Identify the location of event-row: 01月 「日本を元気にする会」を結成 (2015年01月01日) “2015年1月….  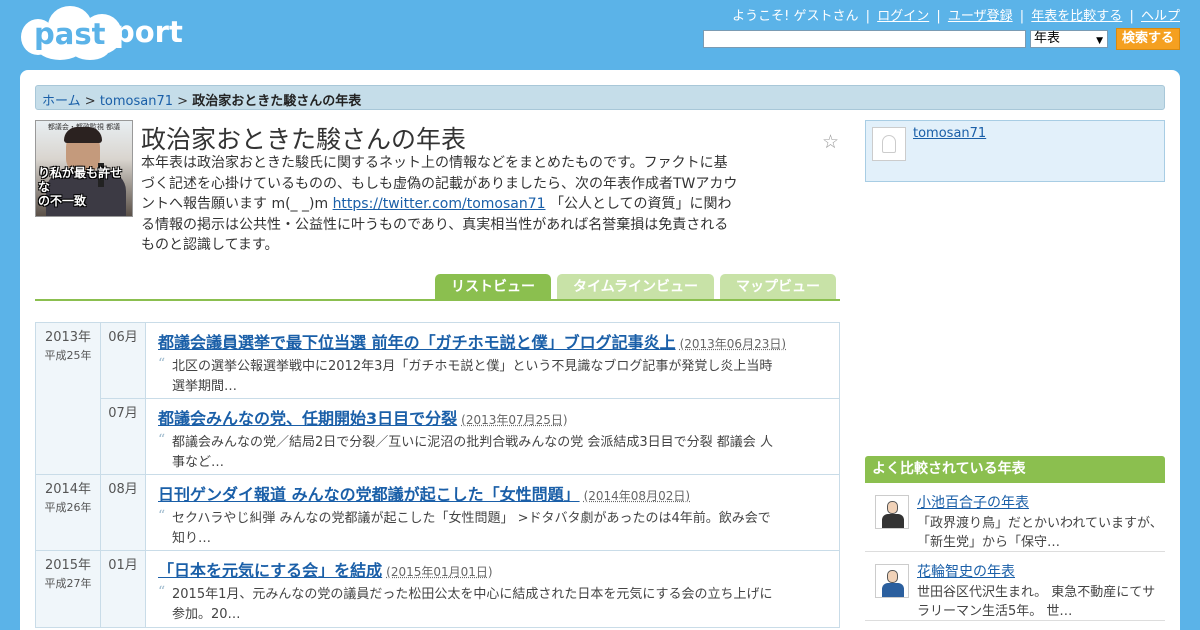
(470, 589).